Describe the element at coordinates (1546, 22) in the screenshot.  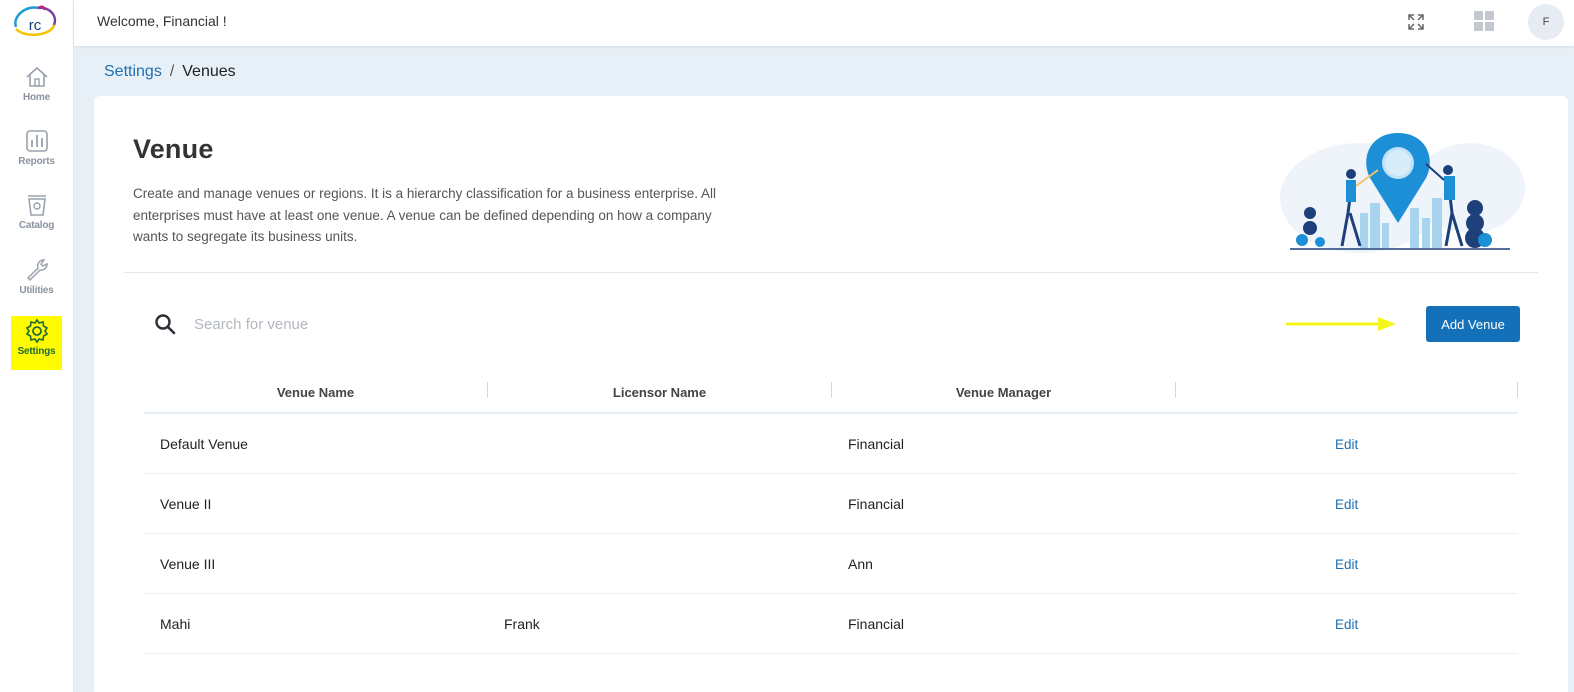
I see `avatar: F` at that location.